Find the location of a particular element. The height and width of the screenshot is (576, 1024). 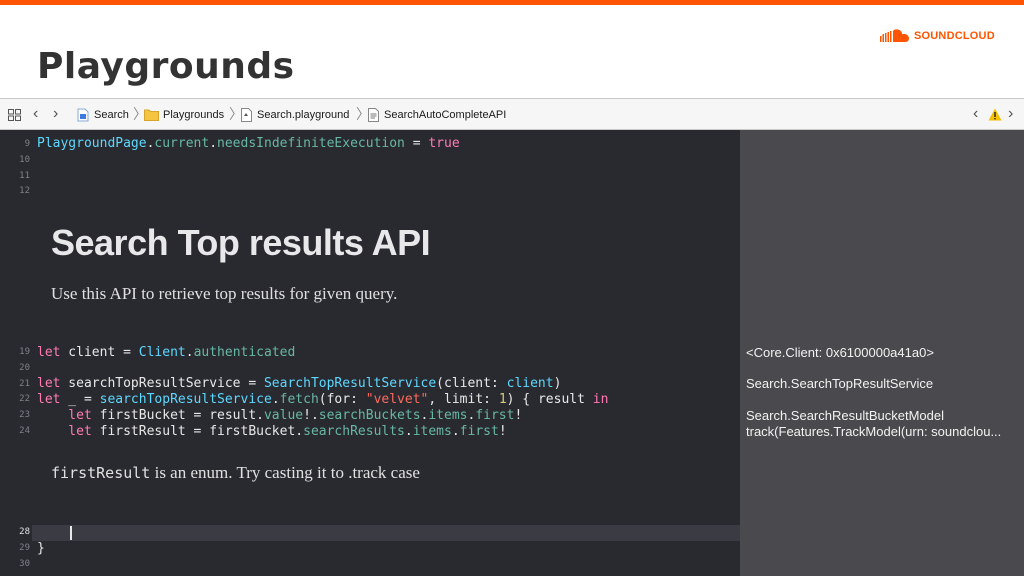

line-number: 21 is located at coordinates (24, 384).